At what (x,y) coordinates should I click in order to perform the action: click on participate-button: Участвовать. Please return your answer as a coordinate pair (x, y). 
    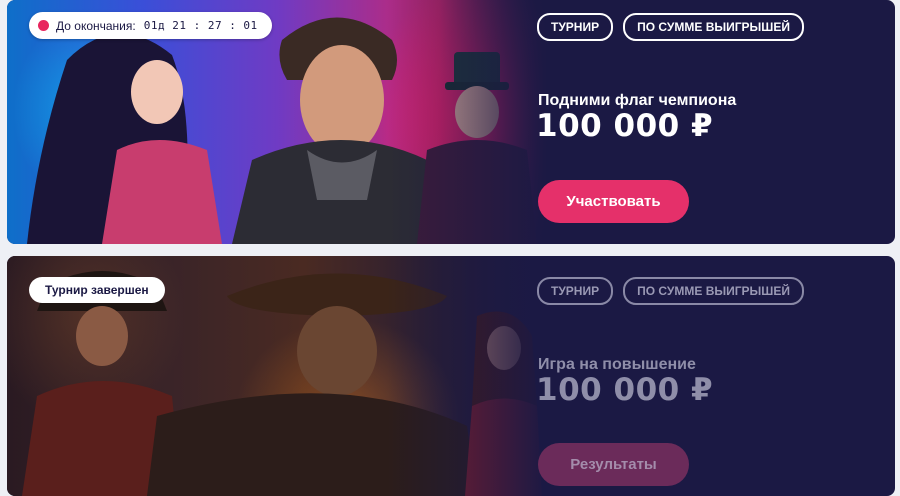
    Looking at the image, I should click on (613, 201).